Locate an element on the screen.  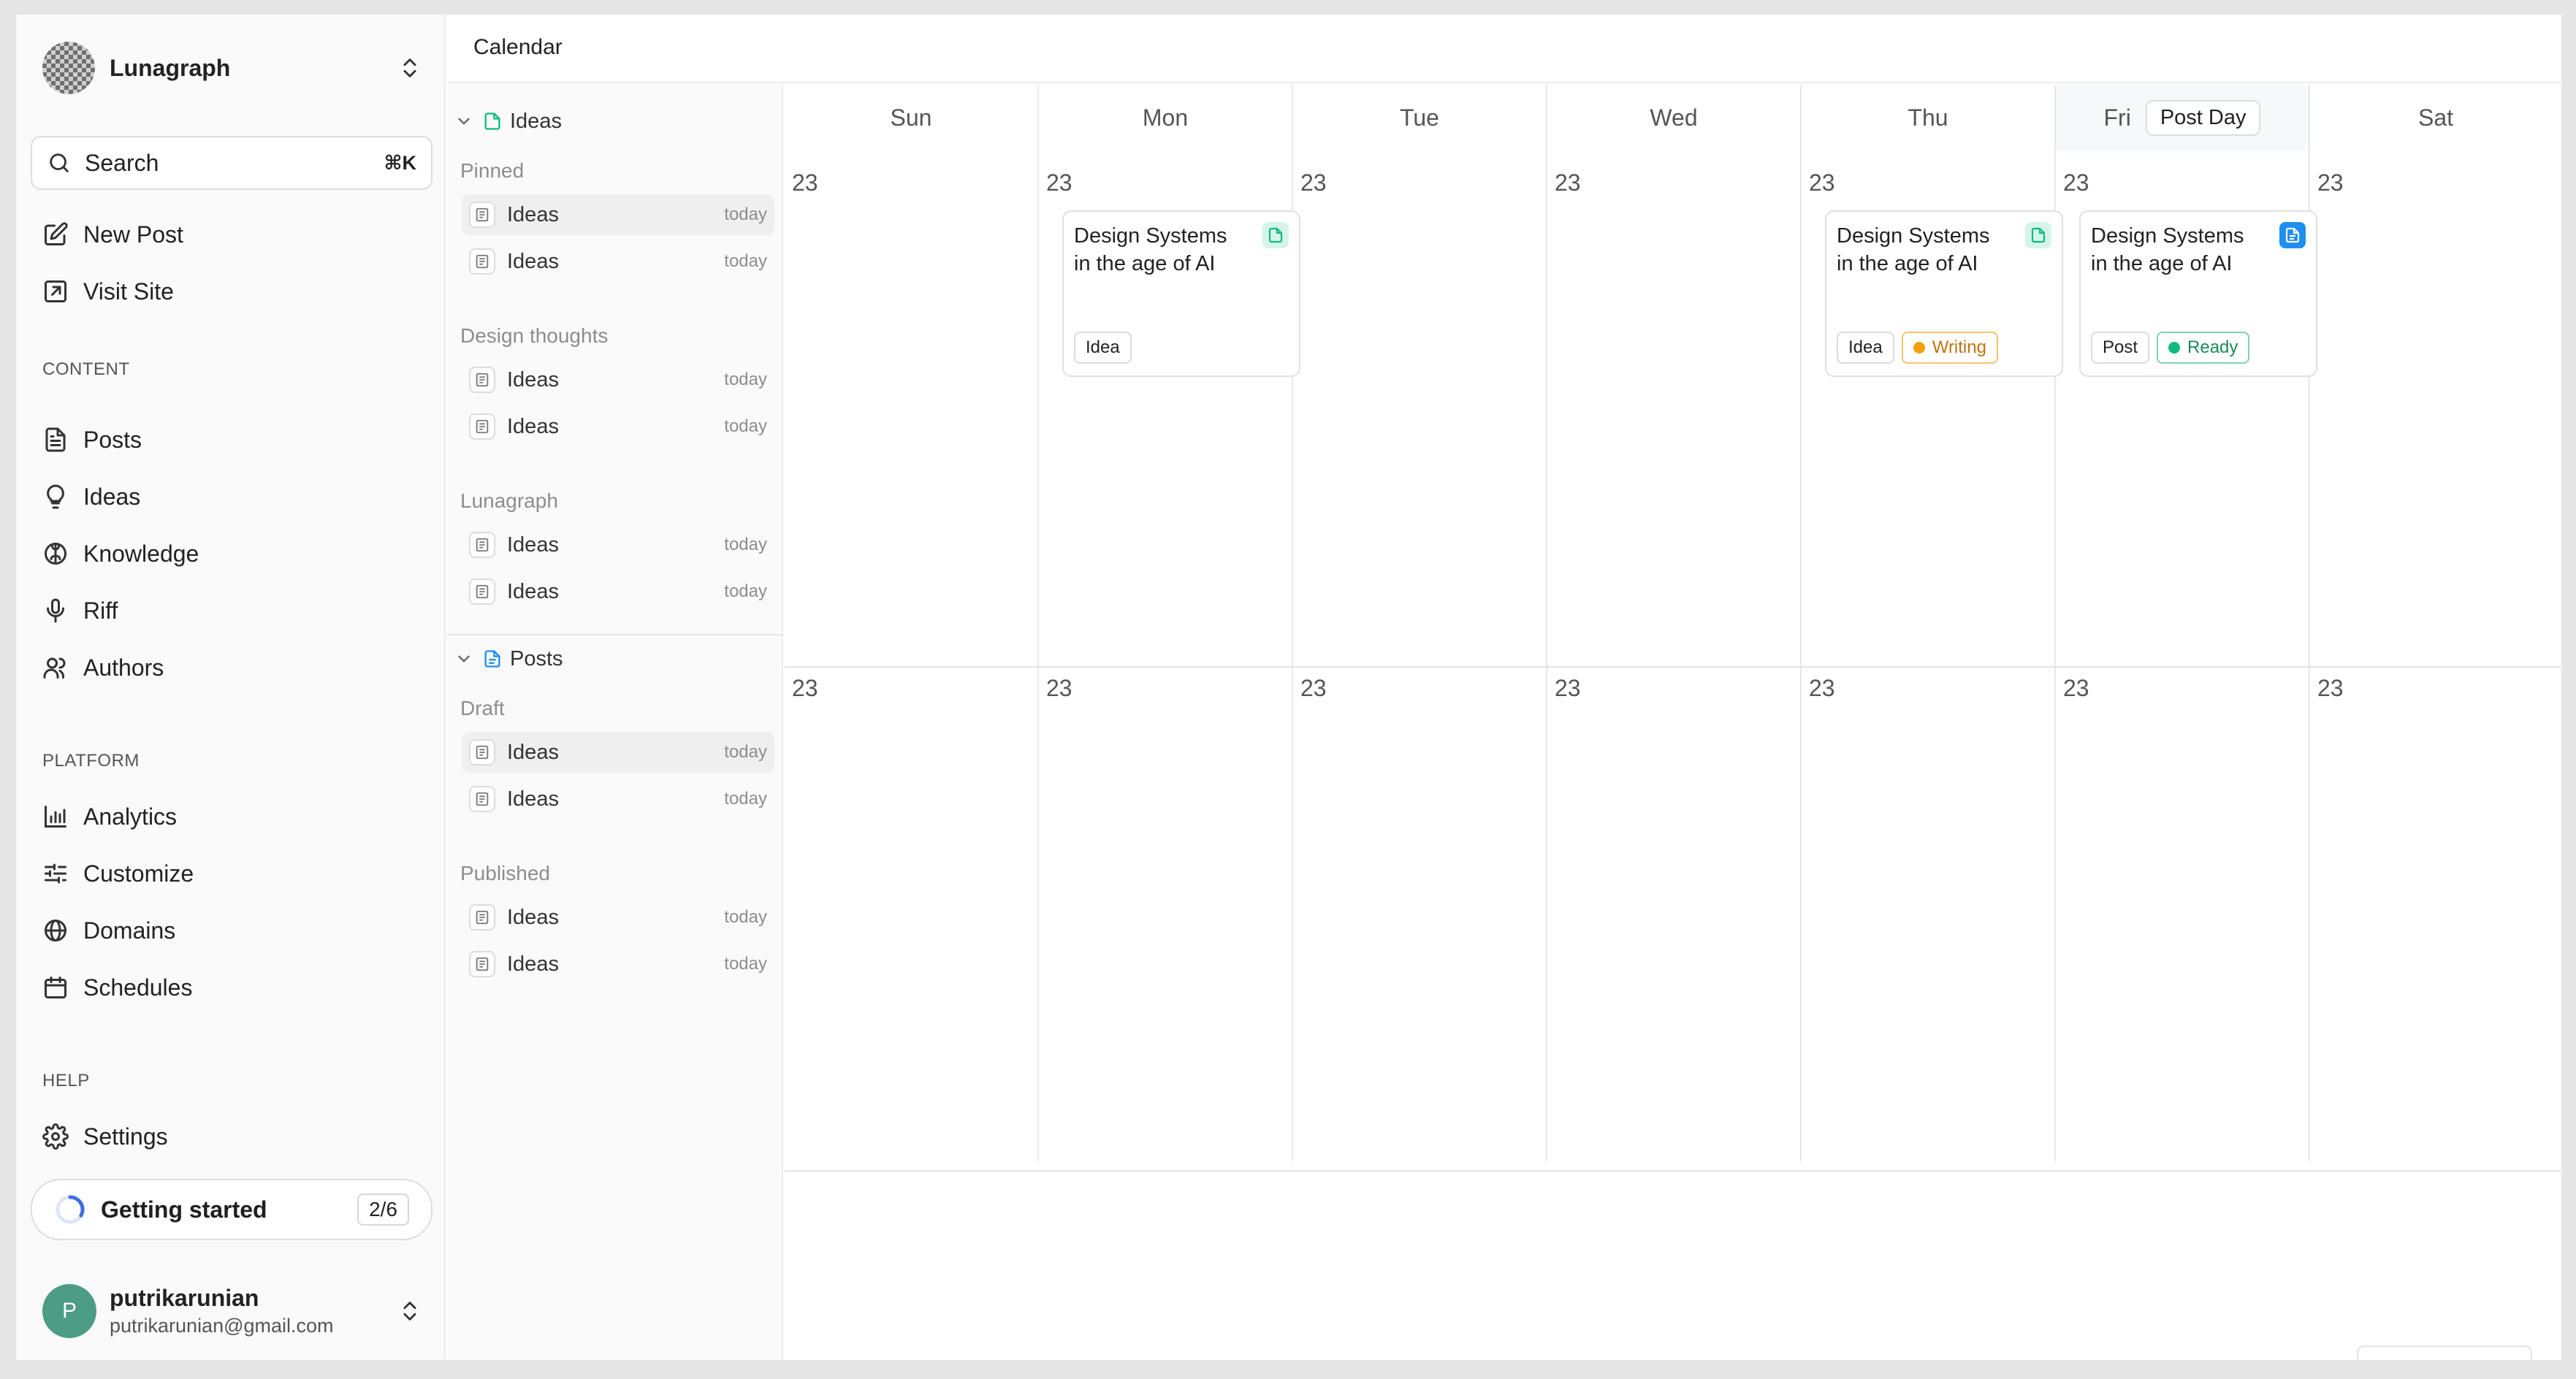
sidebar-item-label: Domains is located at coordinates (129, 930).